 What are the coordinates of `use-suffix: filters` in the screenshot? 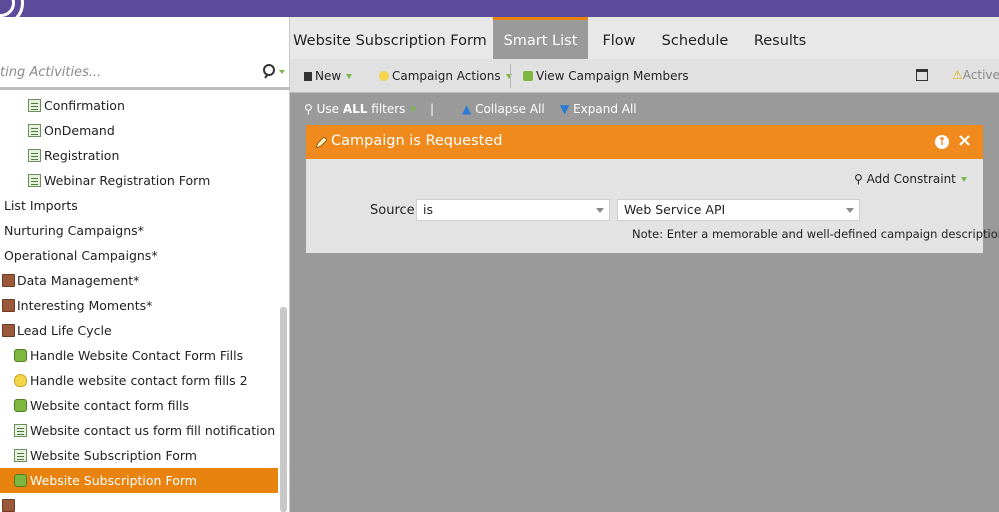 It's located at (386, 109).